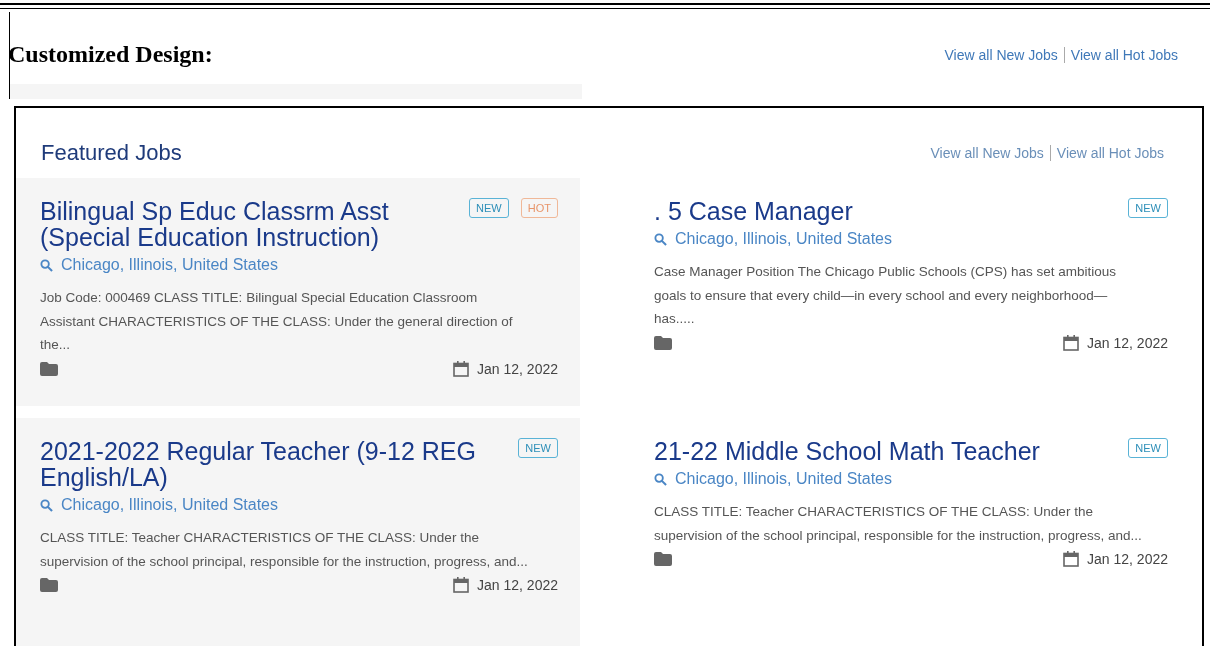  Describe the element at coordinates (110, 54) in the screenshot. I see `page-heading: Customized Design:` at that location.